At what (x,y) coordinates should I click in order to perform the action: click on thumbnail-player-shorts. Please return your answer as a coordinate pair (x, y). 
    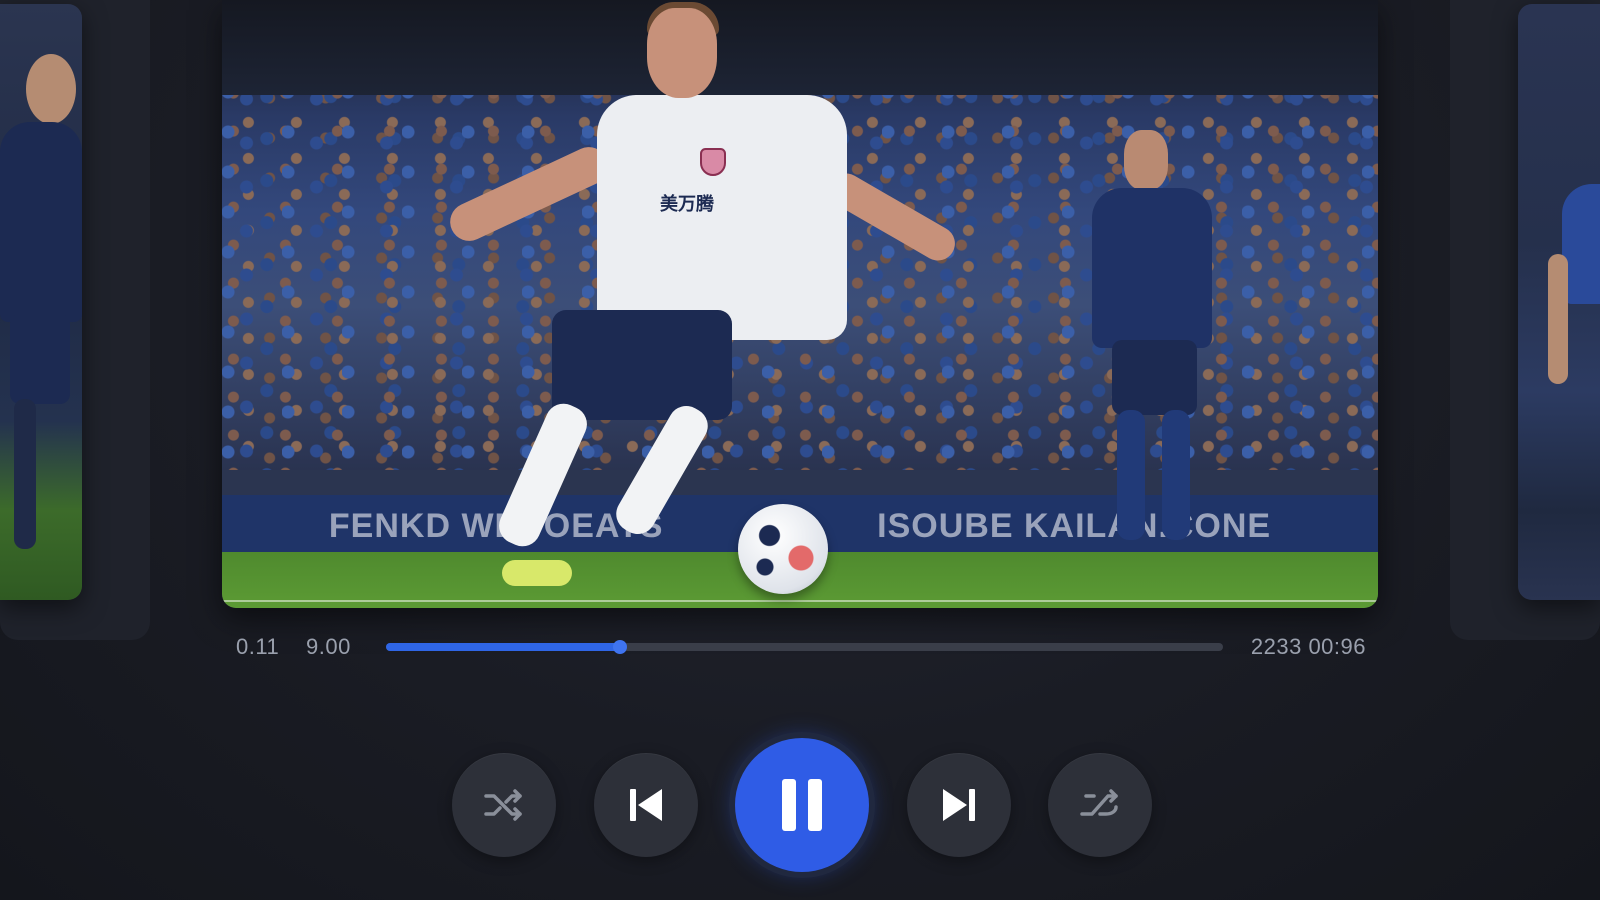
    Looking at the image, I should click on (40, 359).